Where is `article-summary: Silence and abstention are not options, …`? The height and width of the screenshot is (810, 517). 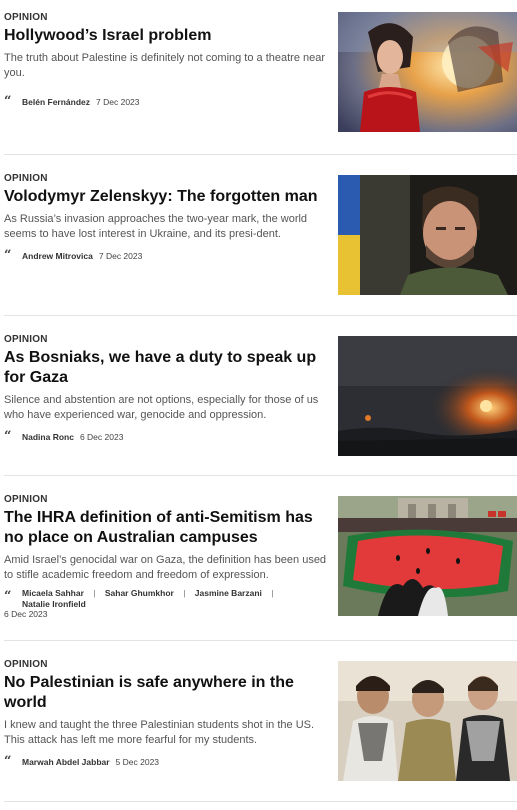
article-summary: Silence and abstention are not options, … is located at coordinates (161, 407).